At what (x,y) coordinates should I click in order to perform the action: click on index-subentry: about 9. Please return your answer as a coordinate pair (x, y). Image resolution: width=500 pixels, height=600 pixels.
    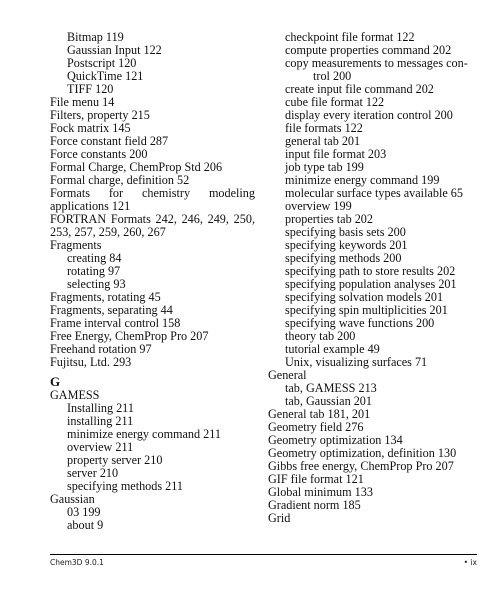
    Looking at the image, I should click on (85, 525).